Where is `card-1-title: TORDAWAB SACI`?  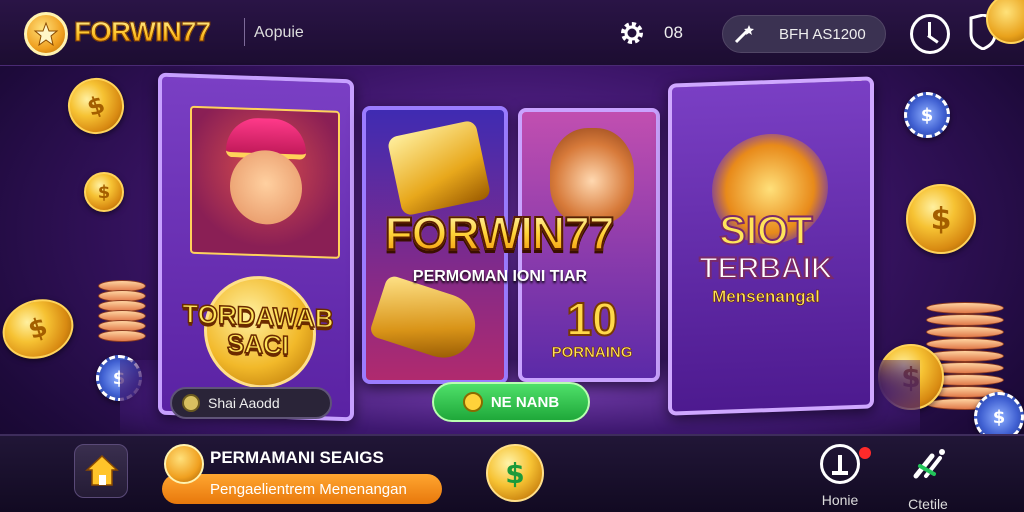 card-1-title: TORDAWAB SACI is located at coordinates (258, 329).